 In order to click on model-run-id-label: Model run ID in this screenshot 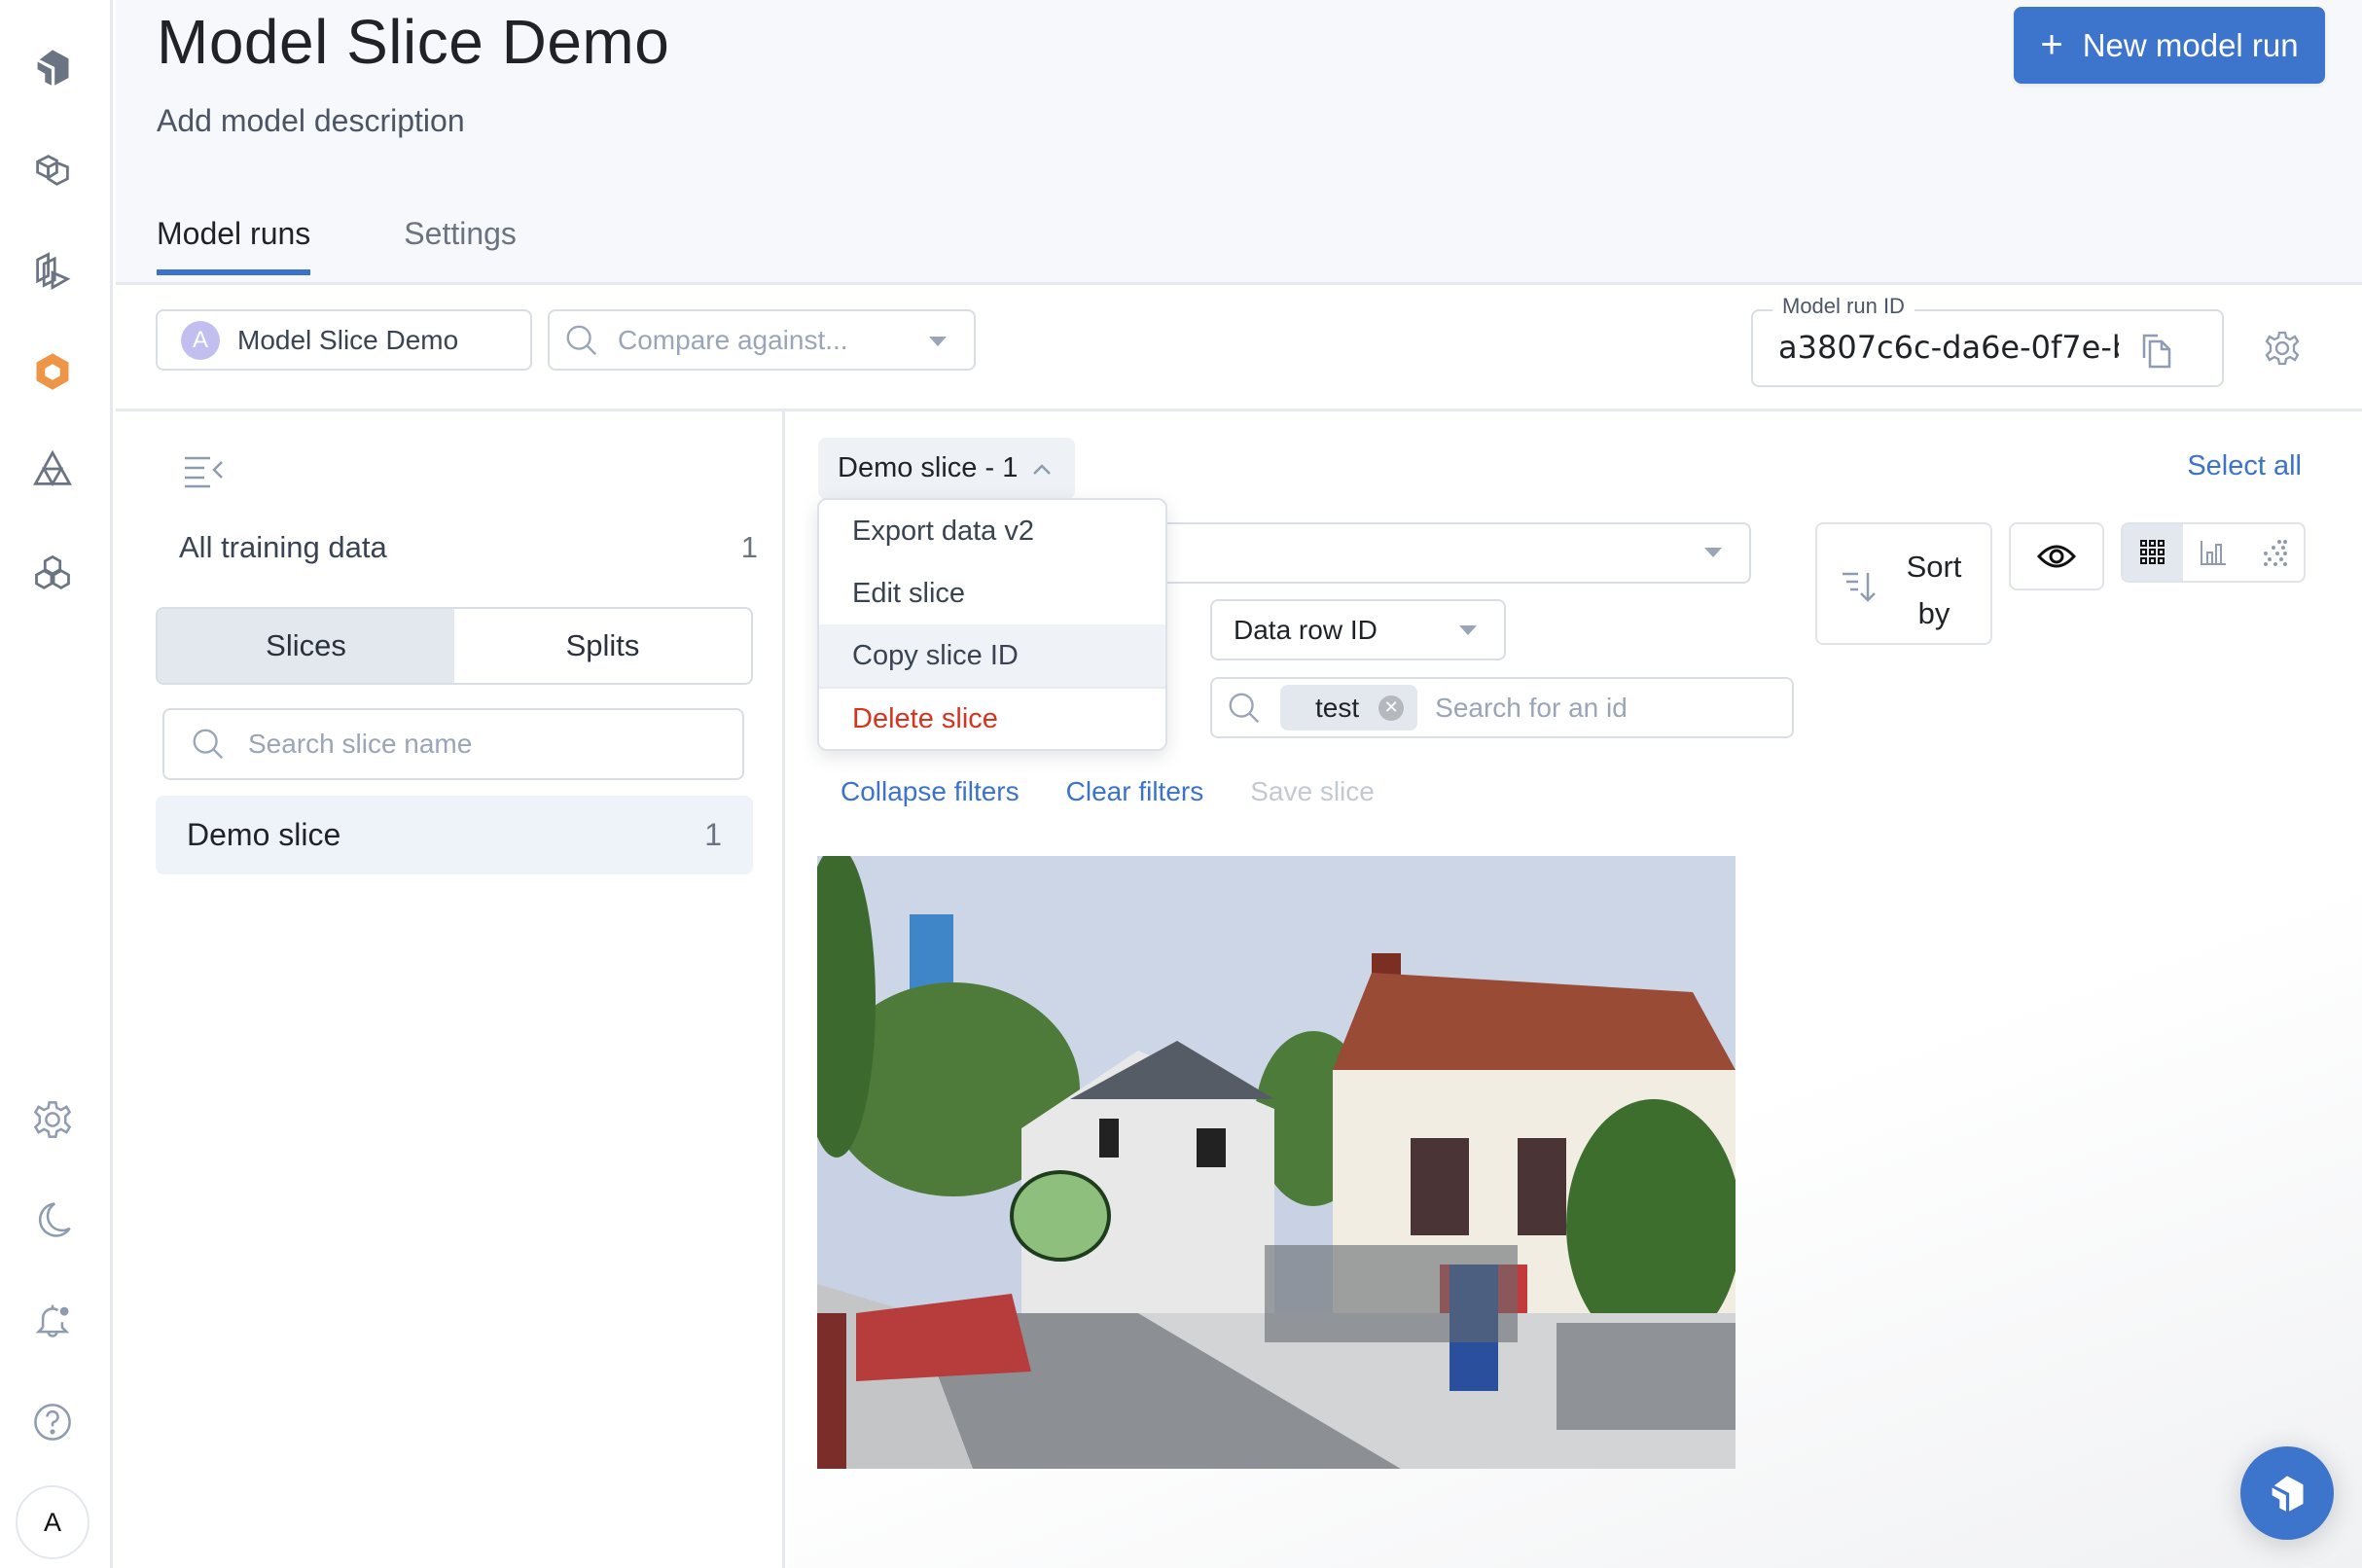, I will do `click(1844, 306)`.